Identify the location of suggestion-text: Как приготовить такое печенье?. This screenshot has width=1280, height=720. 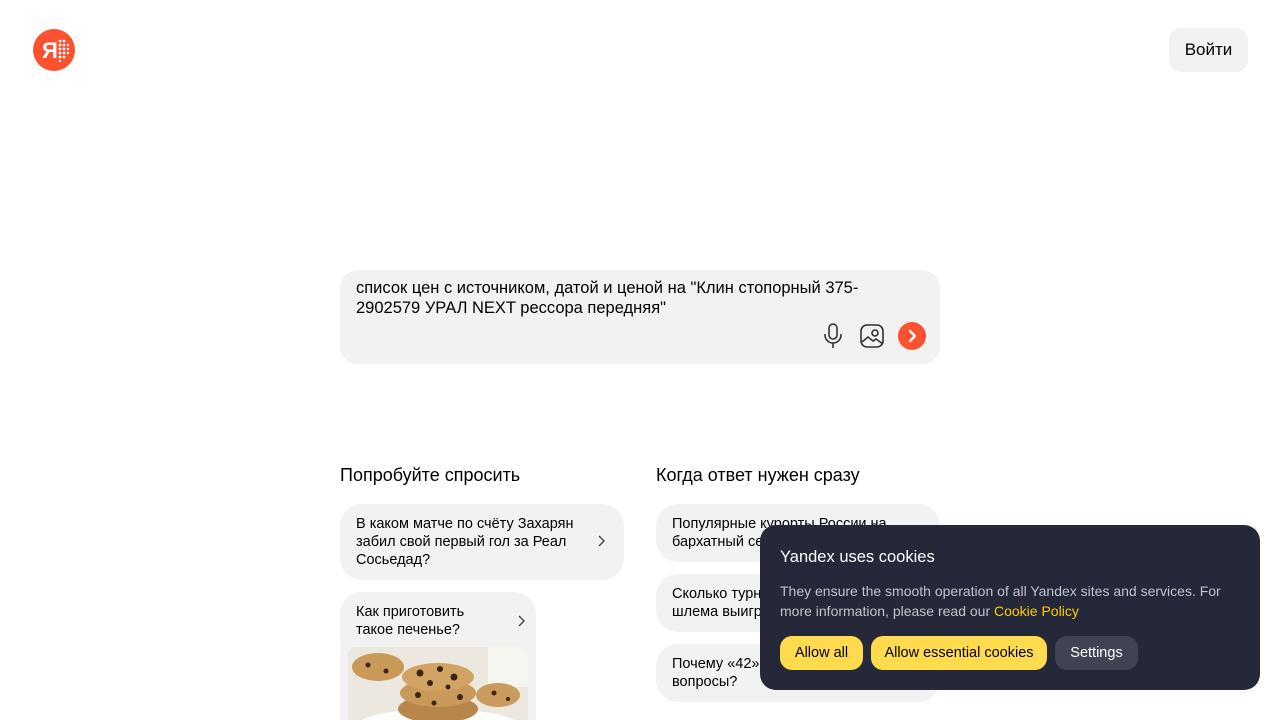
(410, 621).